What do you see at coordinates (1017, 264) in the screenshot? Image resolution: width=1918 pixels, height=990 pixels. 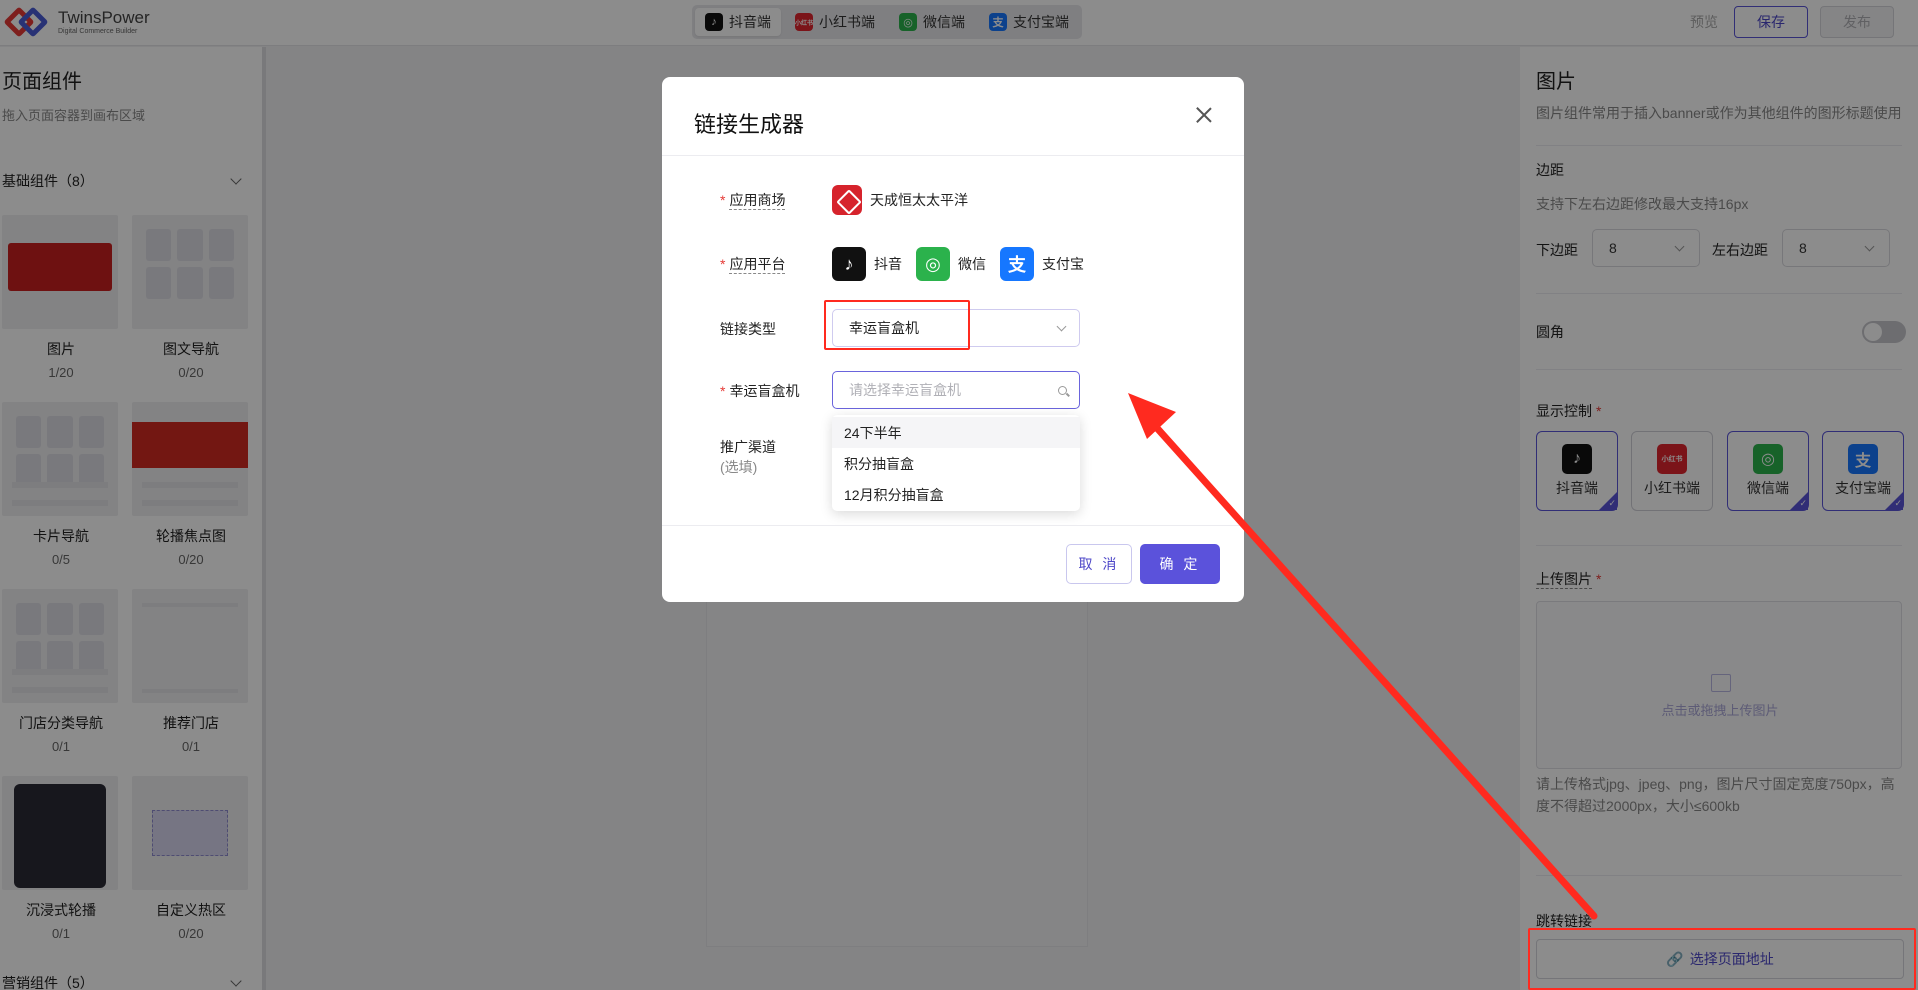 I see `alipay-icon: 支` at bounding box center [1017, 264].